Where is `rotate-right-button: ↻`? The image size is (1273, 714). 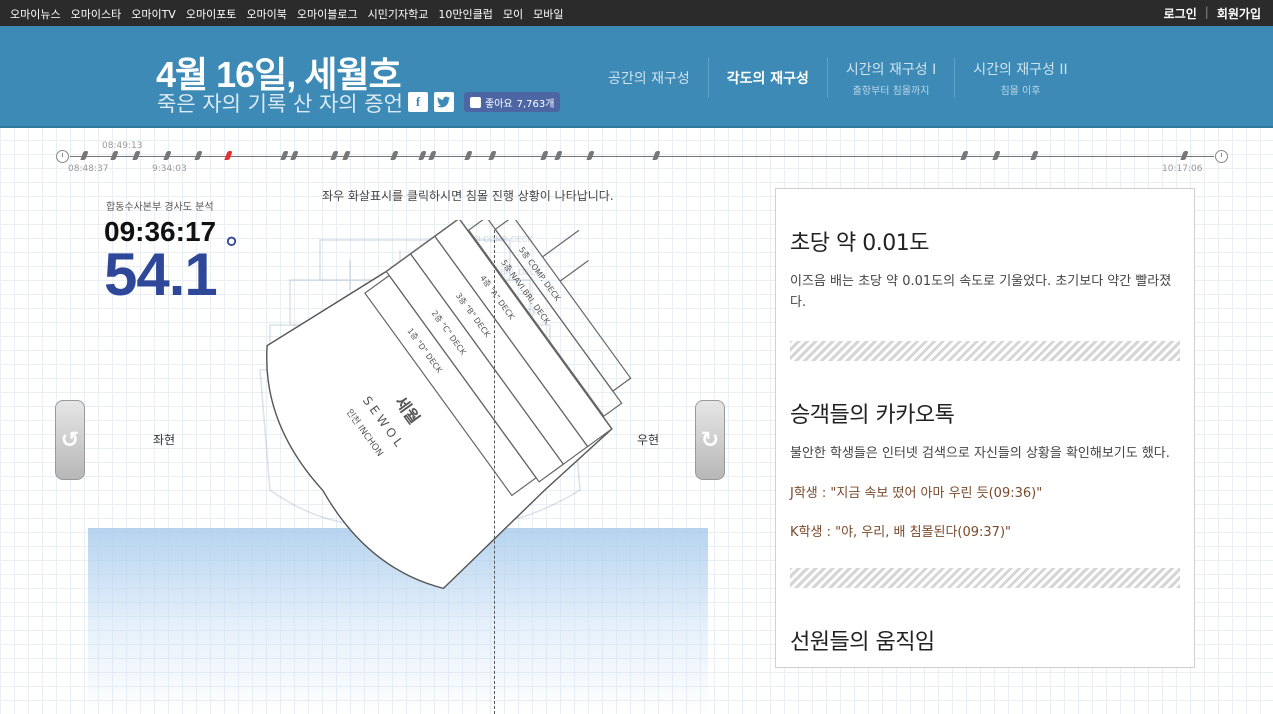
rotate-right-button: ↻ is located at coordinates (710, 440).